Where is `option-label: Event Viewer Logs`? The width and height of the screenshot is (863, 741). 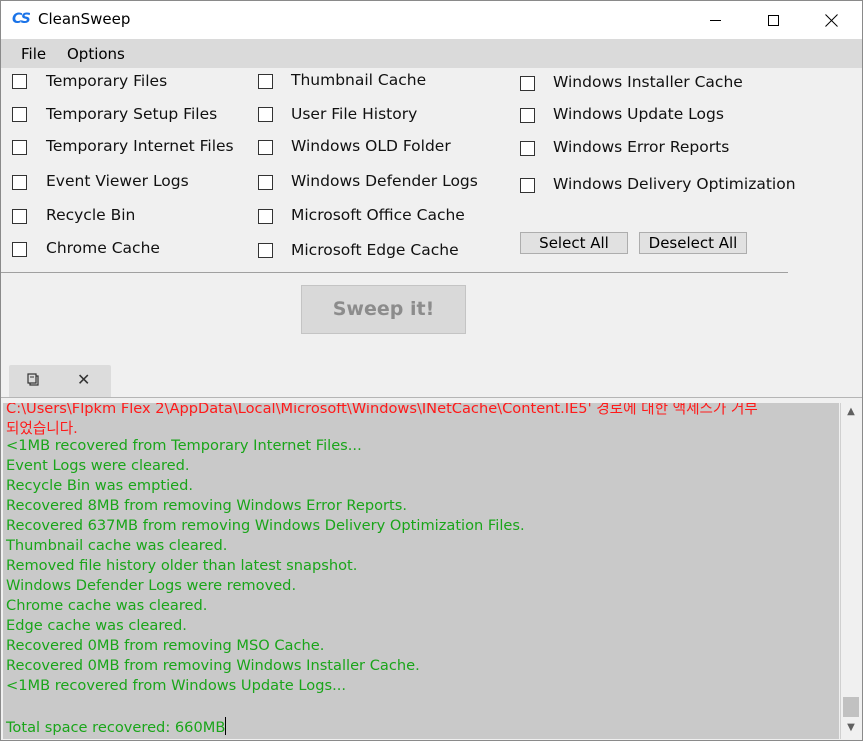 option-label: Event Viewer Logs is located at coordinates (117, 181).